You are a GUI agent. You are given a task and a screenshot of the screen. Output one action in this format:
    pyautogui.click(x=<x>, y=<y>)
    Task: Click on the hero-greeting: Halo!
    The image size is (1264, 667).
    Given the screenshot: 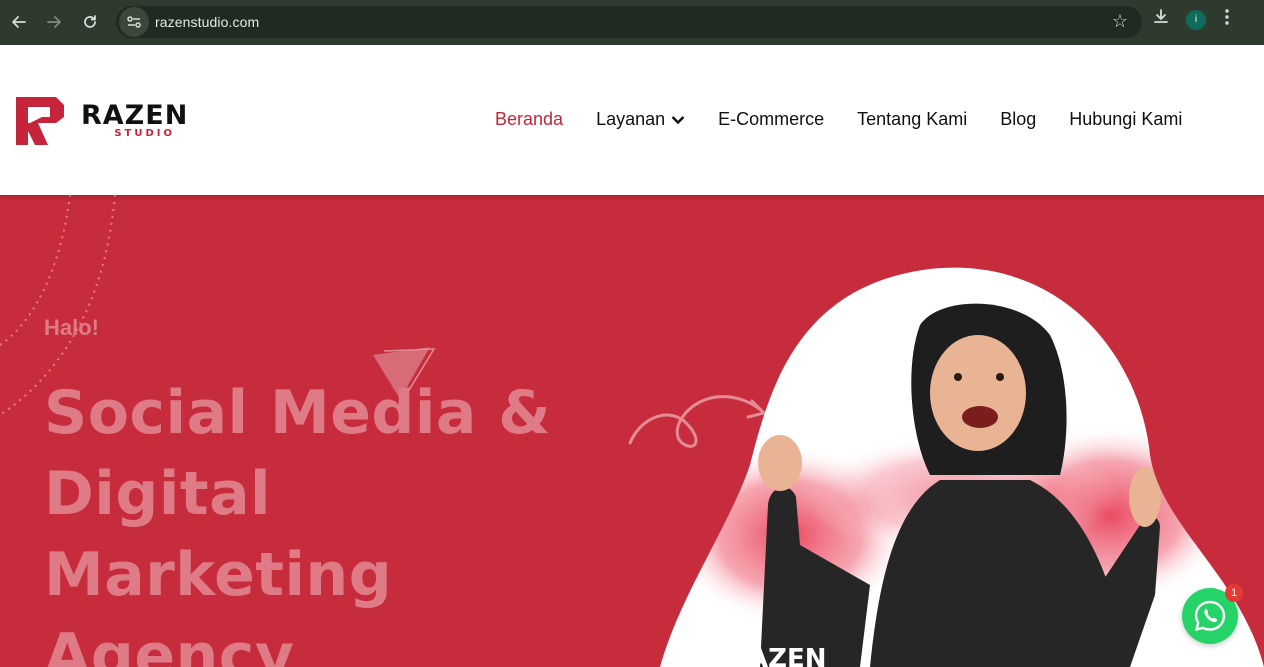 What is the action you would take?
    pyautogui.click(x=71, y=327)
    